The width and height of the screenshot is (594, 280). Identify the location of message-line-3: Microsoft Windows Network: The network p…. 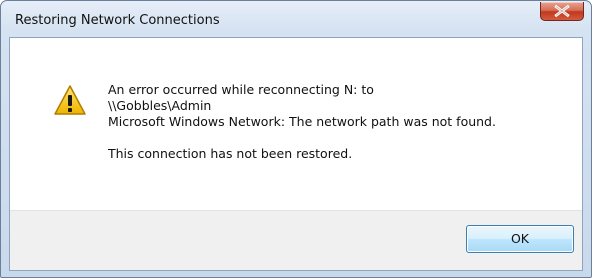
(302, 121).